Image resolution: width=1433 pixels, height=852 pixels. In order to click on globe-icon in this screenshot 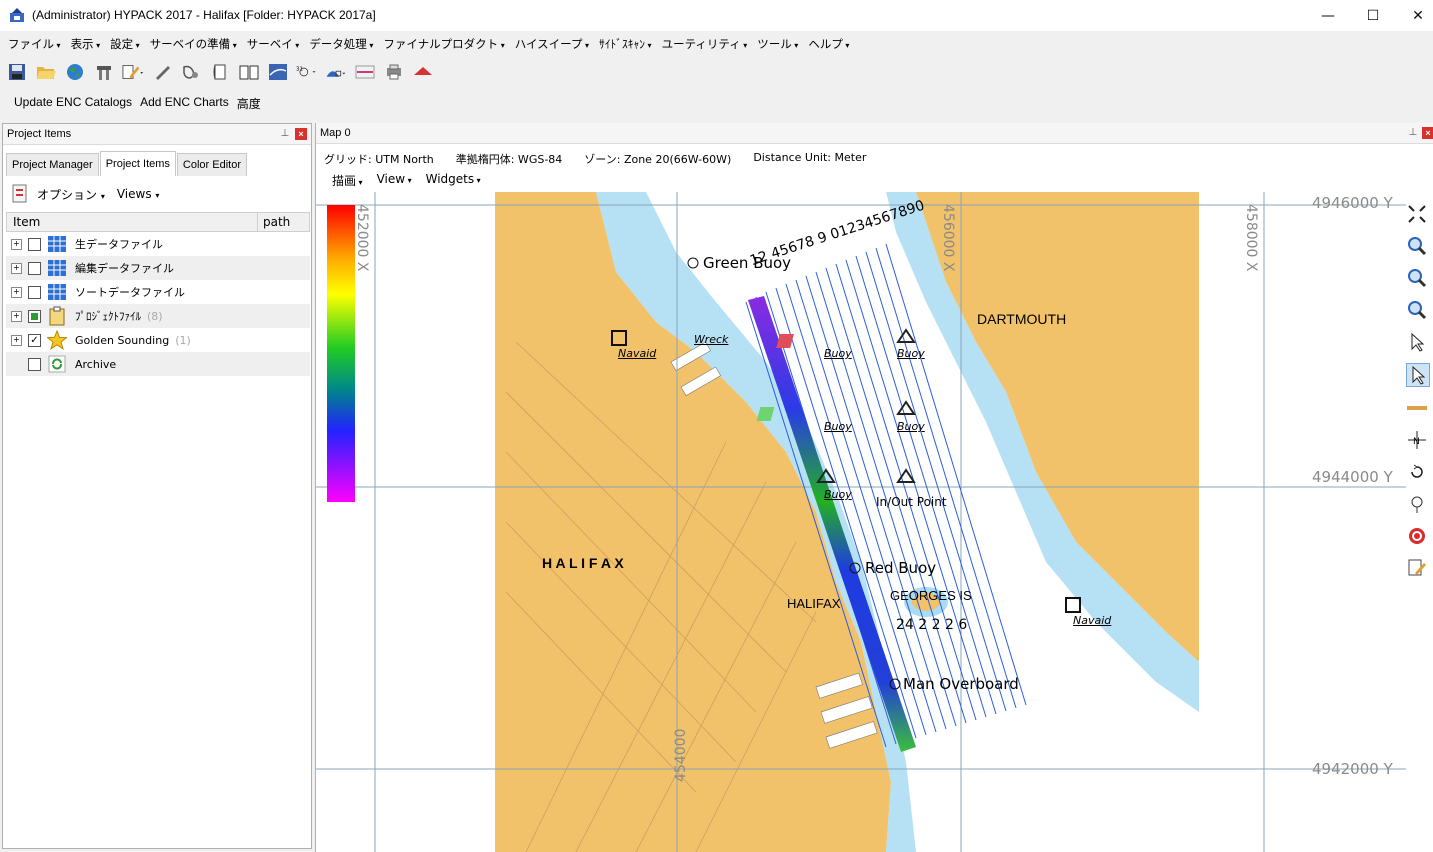, I will do `click(75, 72)`.